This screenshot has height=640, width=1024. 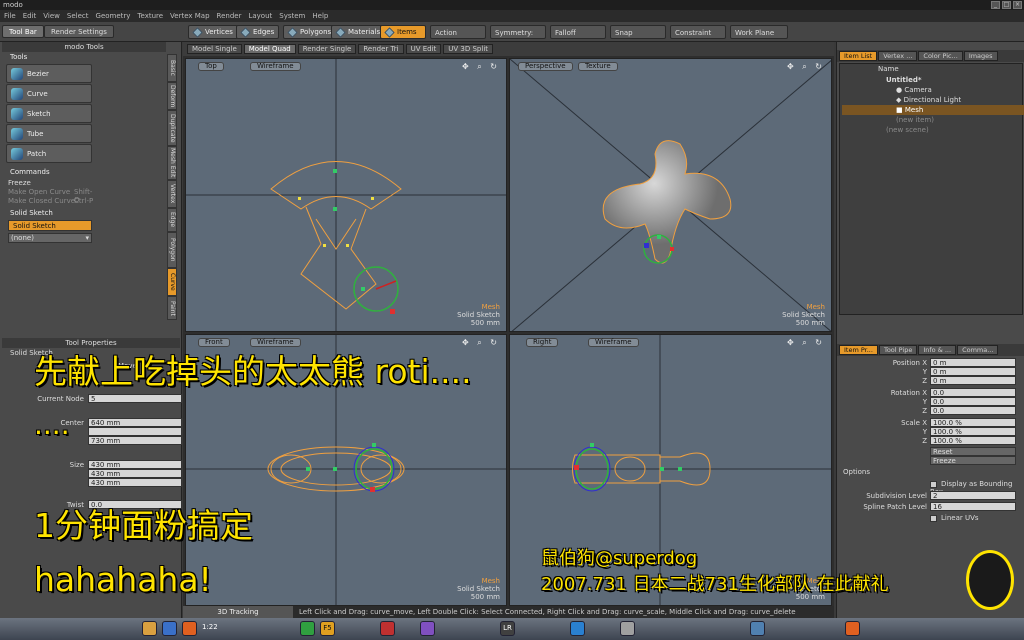 What do you see at coordinates (10, 16) in the screenshot?
I see `menu-file: File` at bounding box center [10, 16].